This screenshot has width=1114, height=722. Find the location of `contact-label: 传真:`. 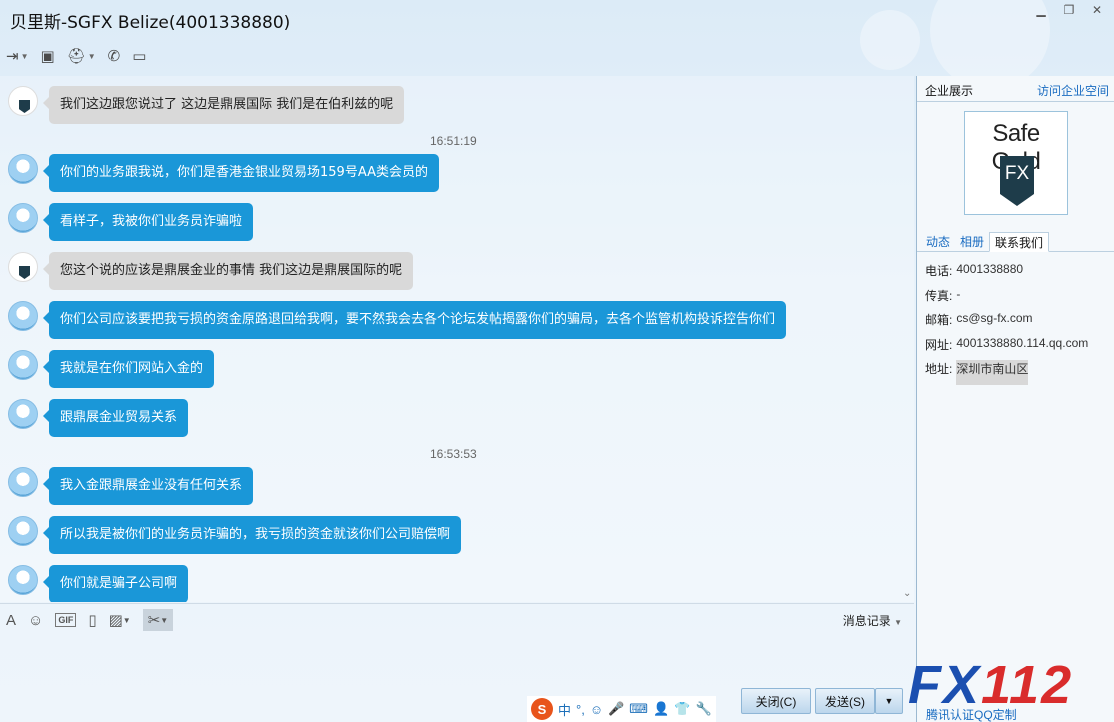

contact-label: 传真: is located at coordinates (939, 295).